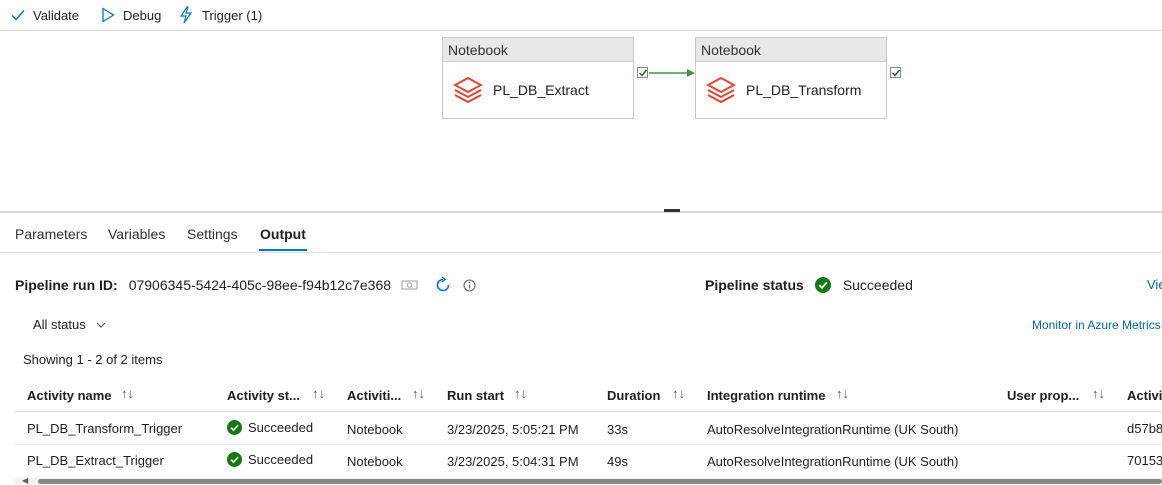 This screenshot has height=485, width=1162. I want to click on column-header-activity-run-id: Activit, so click(1144, 395).